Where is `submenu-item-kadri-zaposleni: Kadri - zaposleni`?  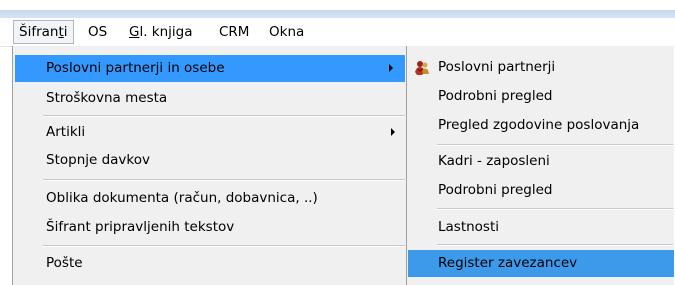
submenu-item-kadri-zaposleni: Kadri - zaposleni is located at coordinates (541, 161).